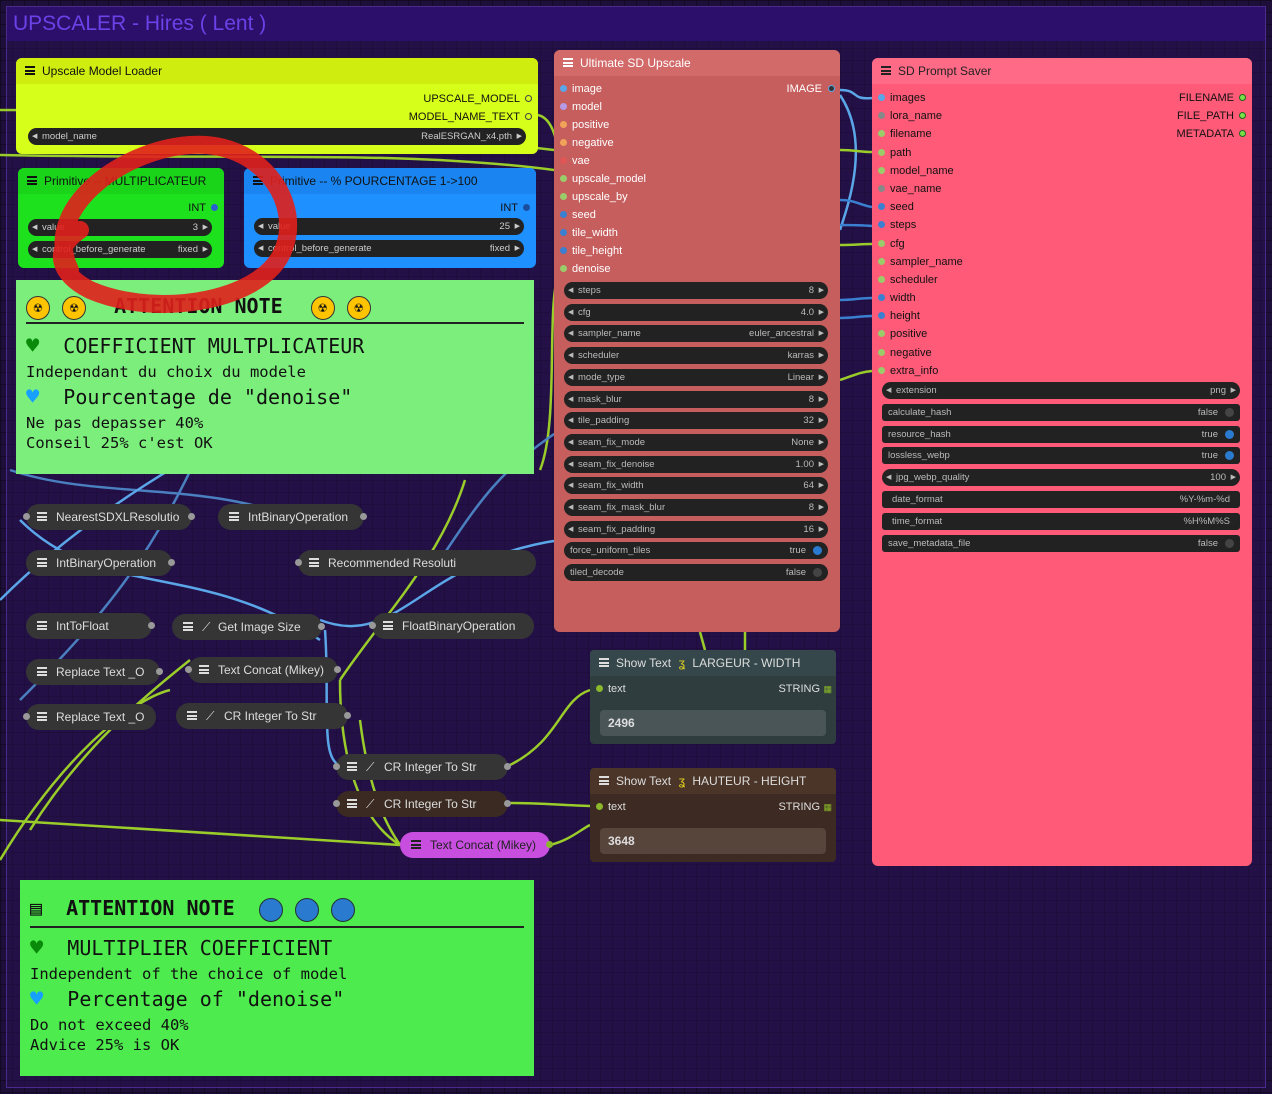 The width and height of the screenshot is (1272, 1094). Describe the element at coordinates (248, 627) in the screenshot. I see `collapsed-node-get-image-size: ⟋ Get Image Size` at that location.